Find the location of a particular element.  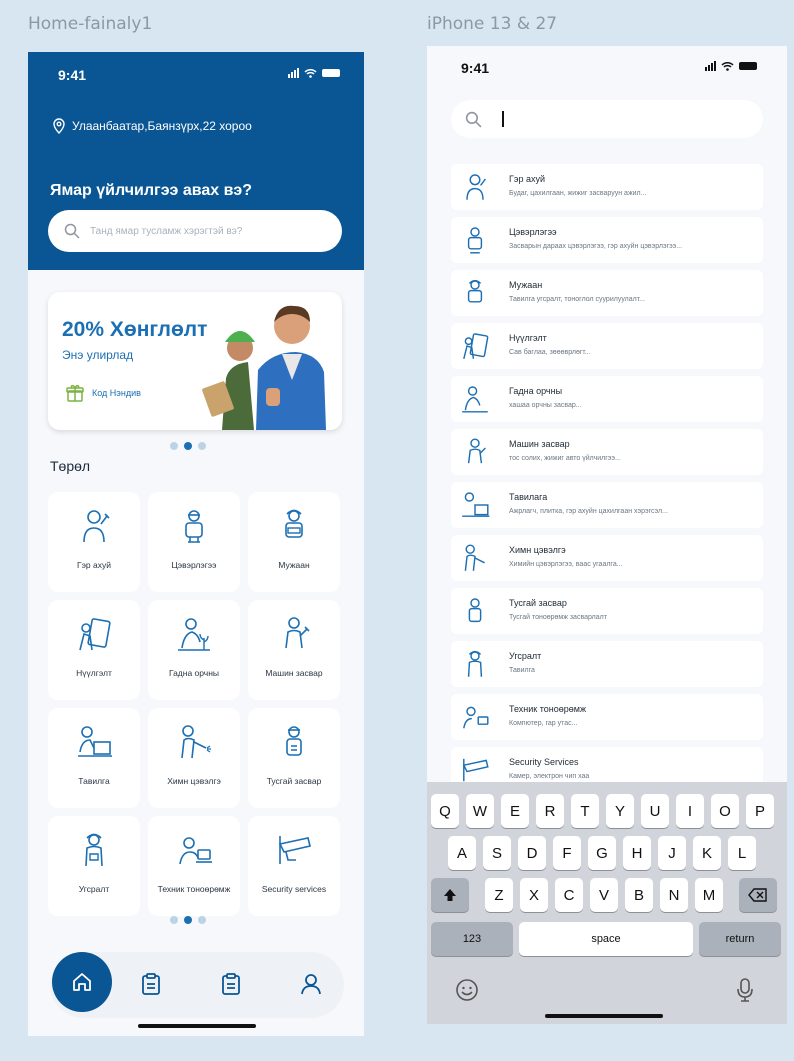

return-key: return is located at coordinates (740, 939).